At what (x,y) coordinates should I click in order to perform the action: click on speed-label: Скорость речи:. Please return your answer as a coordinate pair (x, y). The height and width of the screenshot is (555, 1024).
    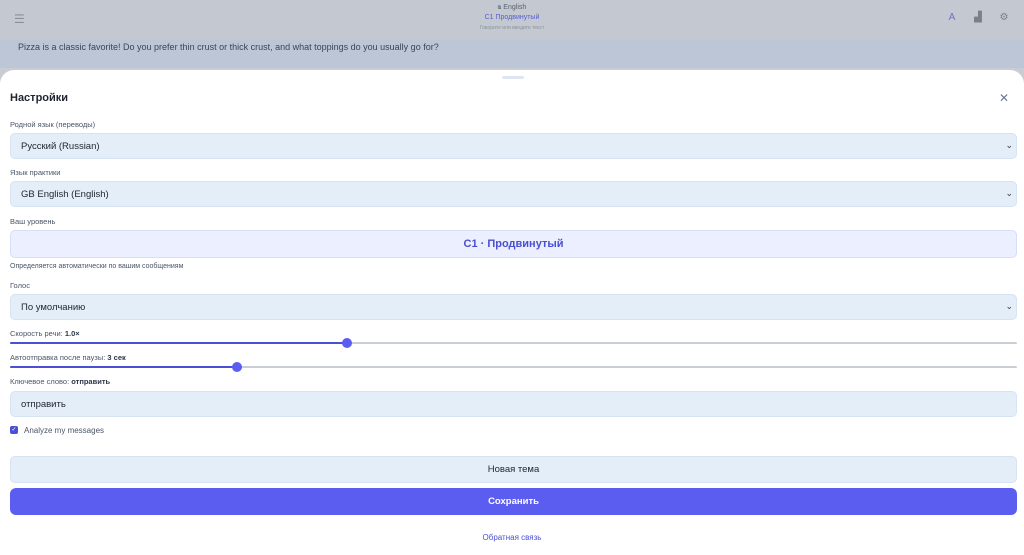
    Looking at the image, I should click on (36, 333).